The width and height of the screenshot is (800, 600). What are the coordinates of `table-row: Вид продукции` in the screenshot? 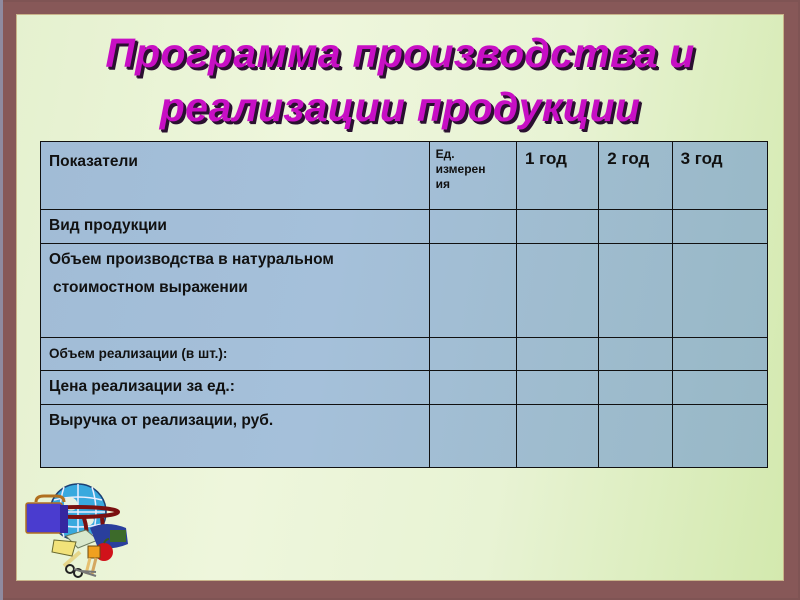 It's located at (404, 226).